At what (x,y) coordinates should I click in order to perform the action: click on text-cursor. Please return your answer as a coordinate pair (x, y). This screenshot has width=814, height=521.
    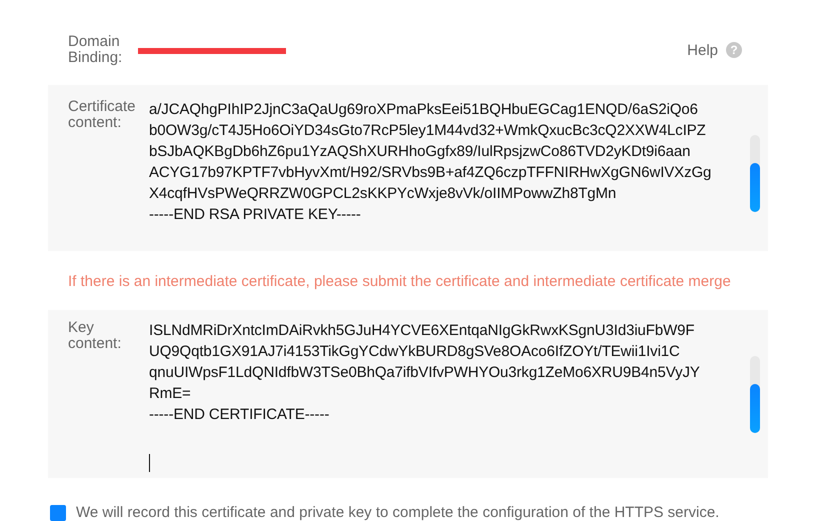
    Looking at the image, I should click on (149, 463).